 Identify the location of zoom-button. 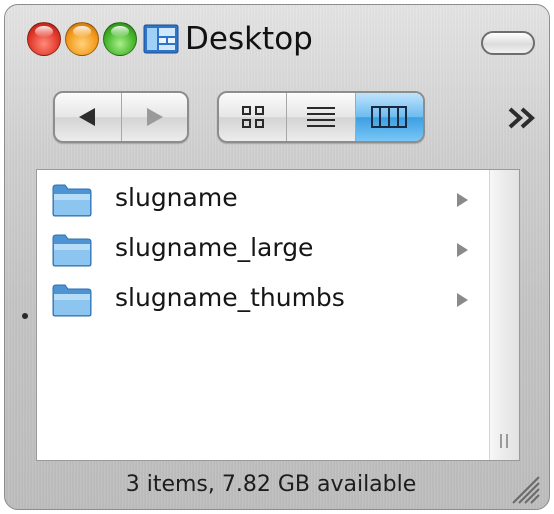
(120, 39).